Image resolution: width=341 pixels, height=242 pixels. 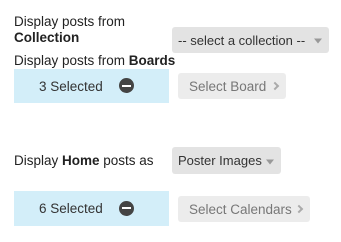 I want to click on calendars-selected-count: 6 Selected, so click(x=91, y=208).